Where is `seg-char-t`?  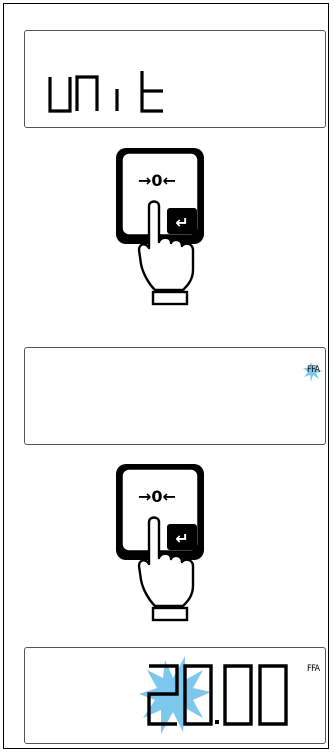
seg-char-t is located at coordinates (151, 92).